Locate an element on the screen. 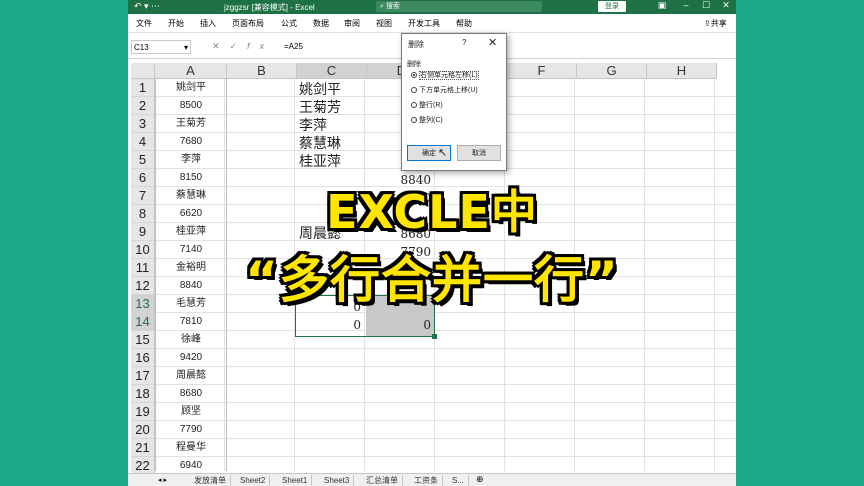 Image resolution: width=864 pixels, height=486 pixels. sheet-tab: 工资条 is located at coordinates (426, 480).